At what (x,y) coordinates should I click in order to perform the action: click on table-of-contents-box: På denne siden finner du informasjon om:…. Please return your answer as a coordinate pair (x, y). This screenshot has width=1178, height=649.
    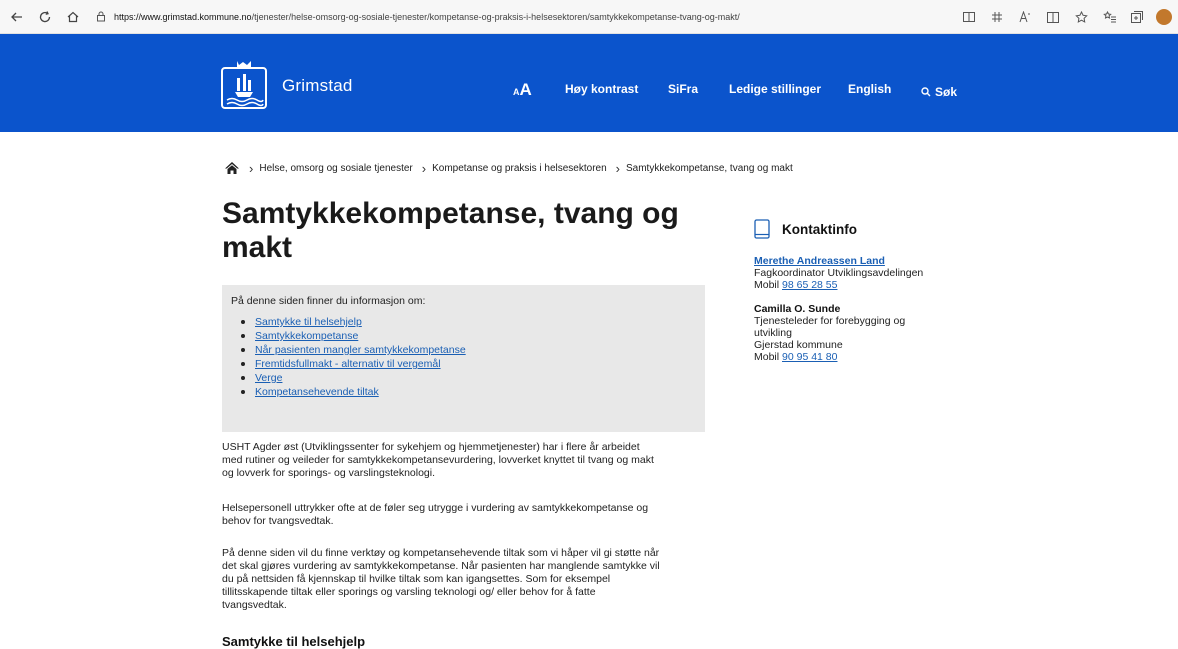
    Looking at the image, I should click on (463, 358).